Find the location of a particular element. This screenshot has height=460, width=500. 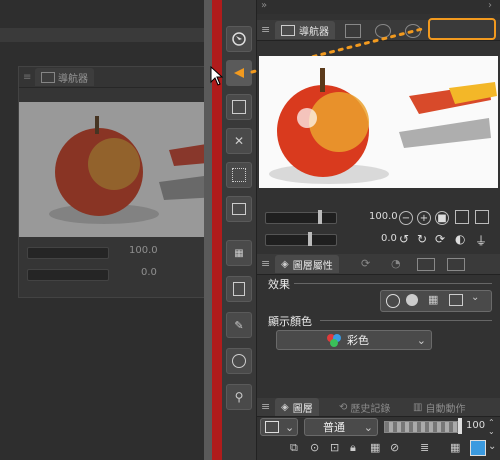

ghost-zoom-slider is located at coordinates (68, 253).